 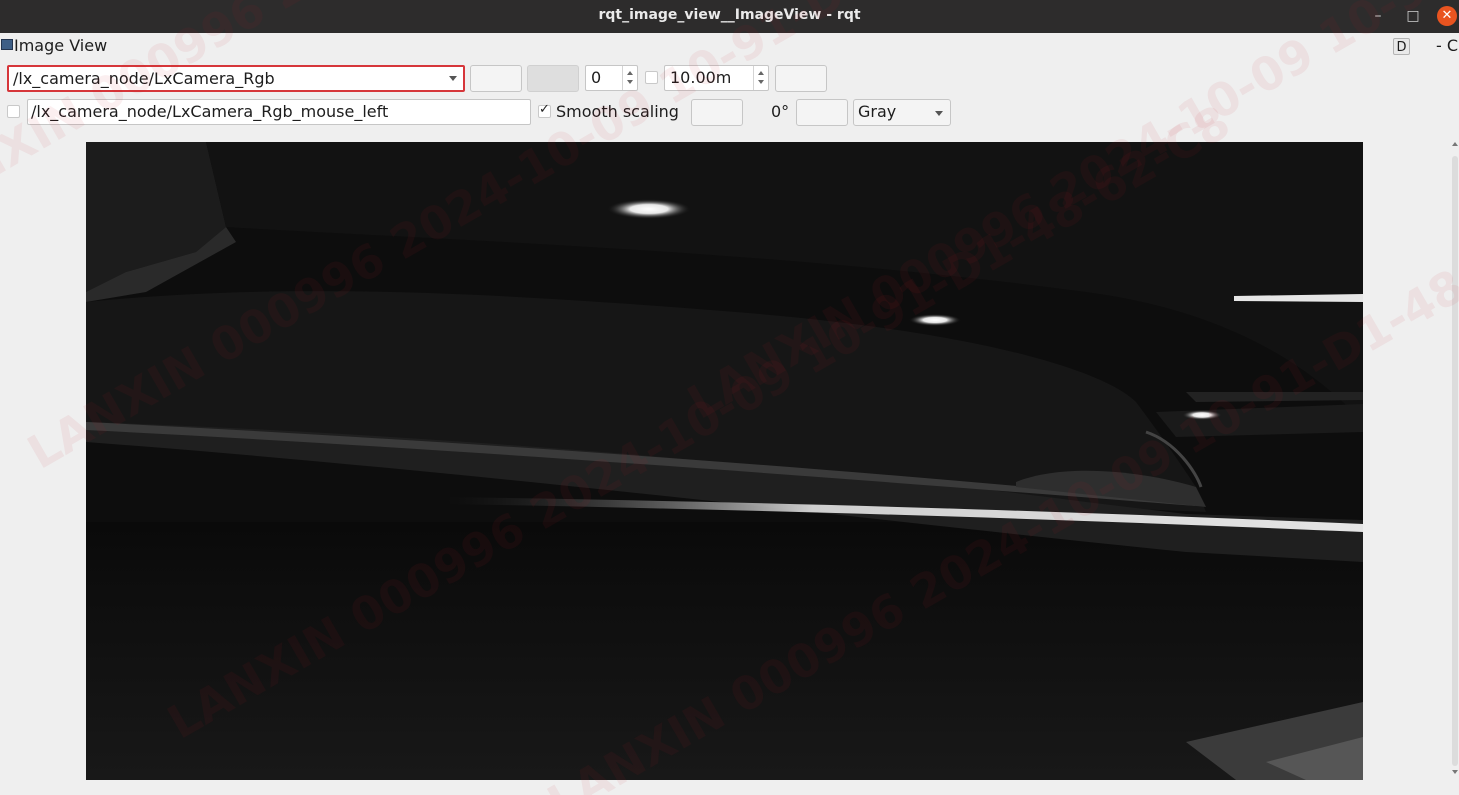 I want to click on publish-mouse-checkbox, so click(x=13, y=111).